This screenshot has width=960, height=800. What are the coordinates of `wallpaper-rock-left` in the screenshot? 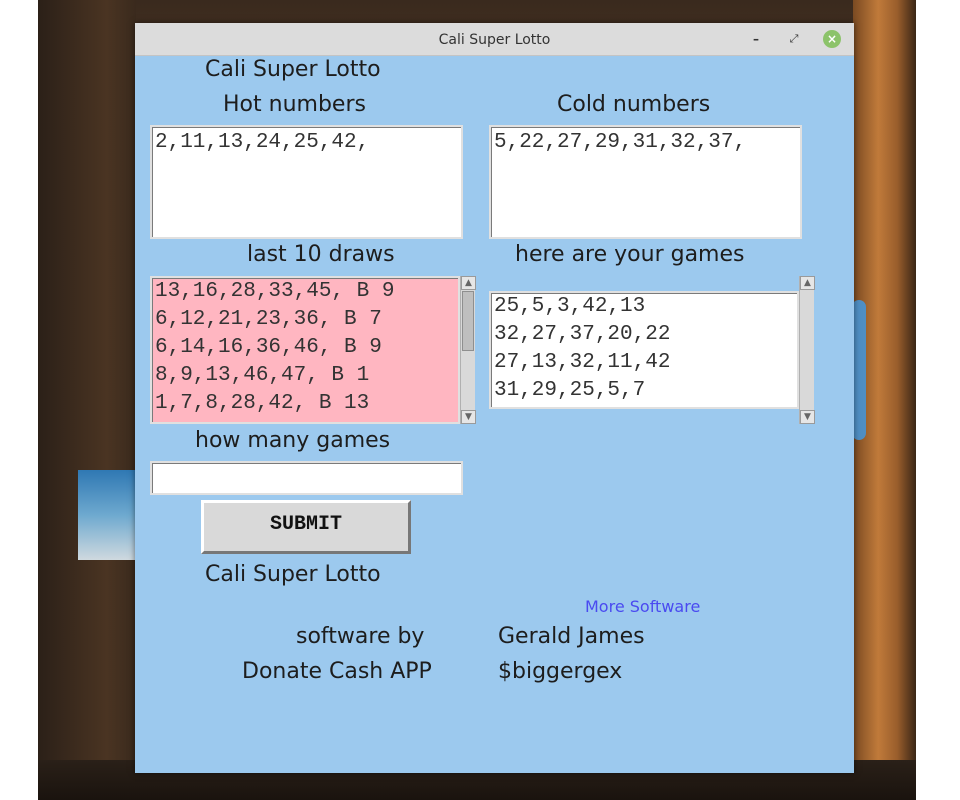 It's located at (87, 400).